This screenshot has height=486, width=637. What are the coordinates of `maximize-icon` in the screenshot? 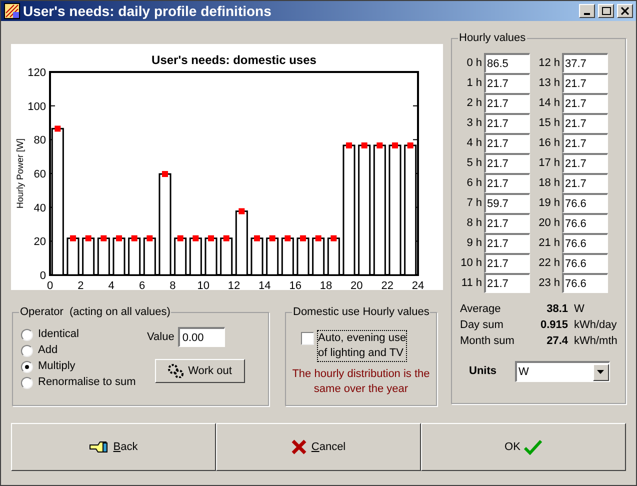 It's located at (606, 11).